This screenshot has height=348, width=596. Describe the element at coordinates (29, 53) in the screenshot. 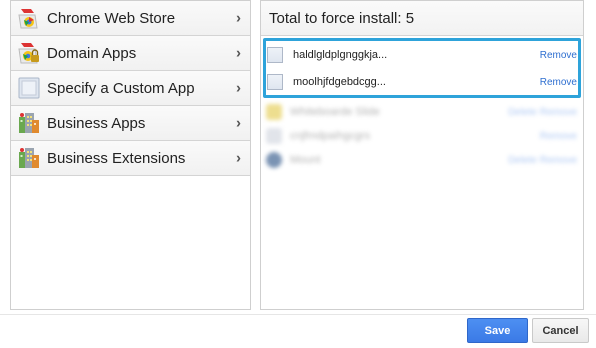

I see `domain-apps-icon` at that location.